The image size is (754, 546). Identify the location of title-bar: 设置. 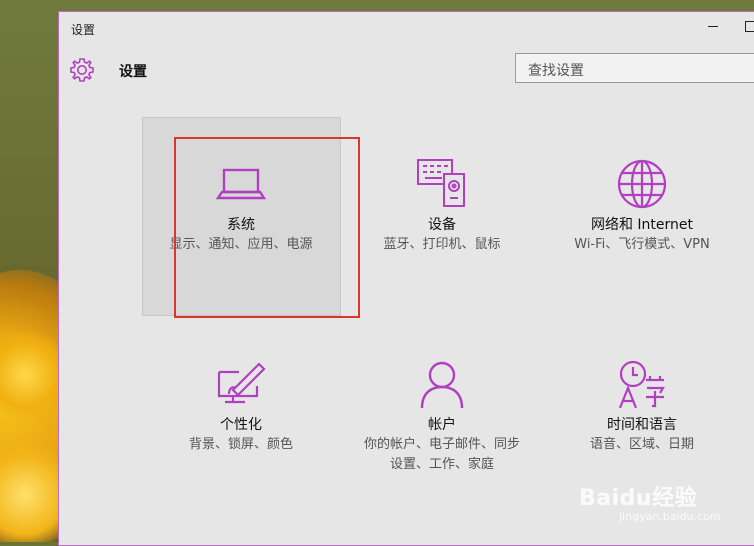
(406, 28).